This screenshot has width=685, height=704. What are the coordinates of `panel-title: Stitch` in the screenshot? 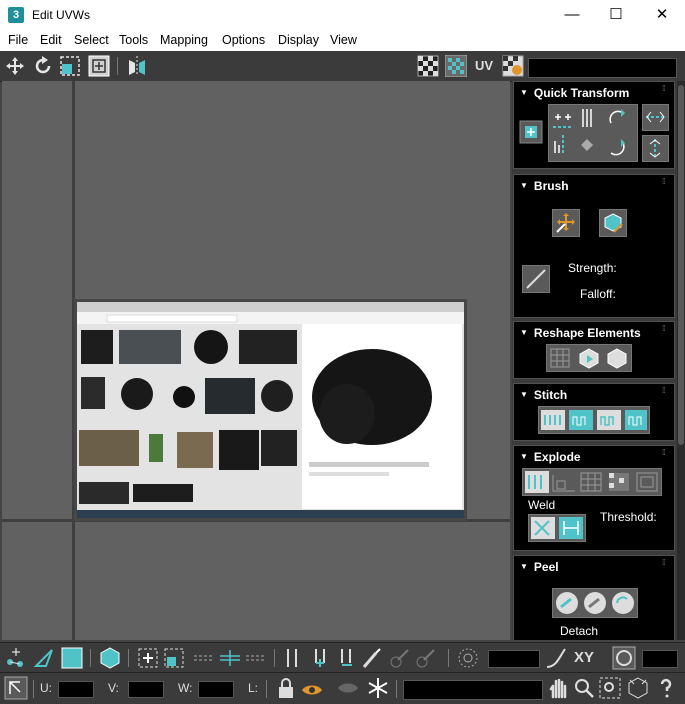 It's located at (550, 395).